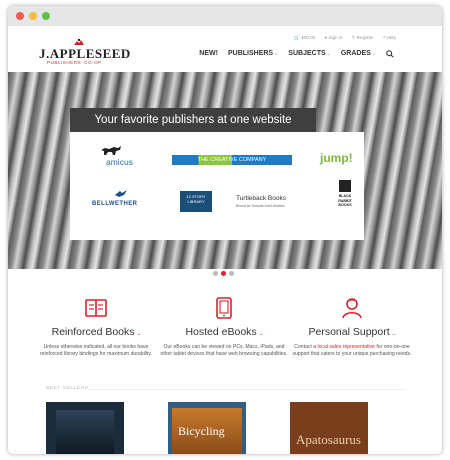 The width and height of the screenshot is (450, 460). What do you see at coordinates (253, 55) in the screenshot?
I see `nav-publishers: PUBLISHERS⌄` at bounding box center [253, 55].